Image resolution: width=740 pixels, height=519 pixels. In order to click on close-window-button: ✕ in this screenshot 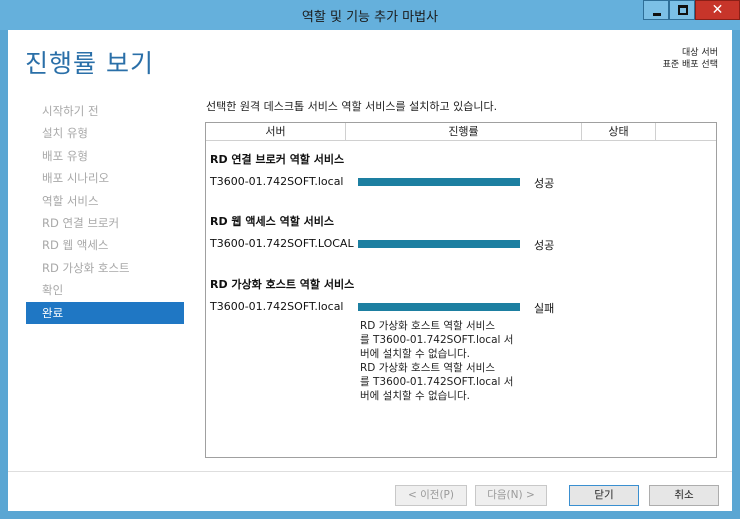, I will do `click(717, 10)`.